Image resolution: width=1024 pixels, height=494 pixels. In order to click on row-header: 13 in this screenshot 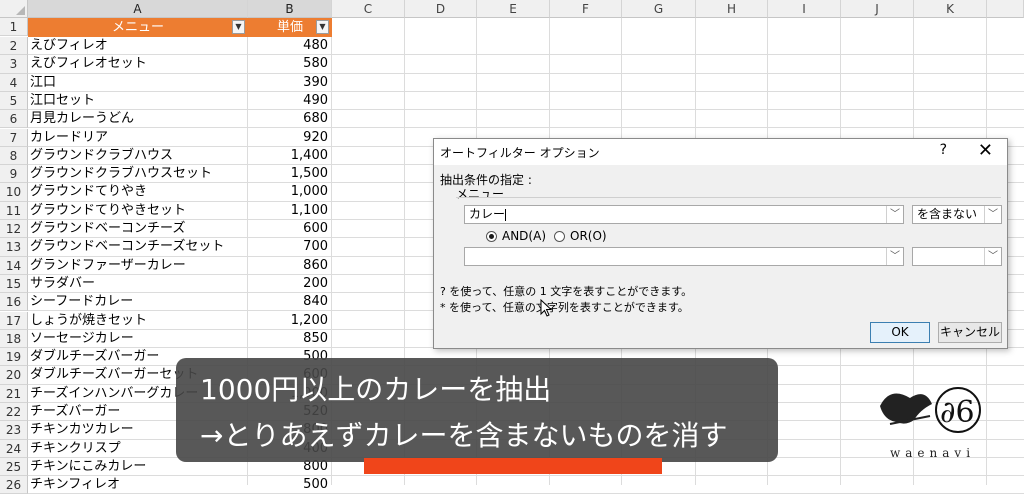, I will do `click(14, 247)`.